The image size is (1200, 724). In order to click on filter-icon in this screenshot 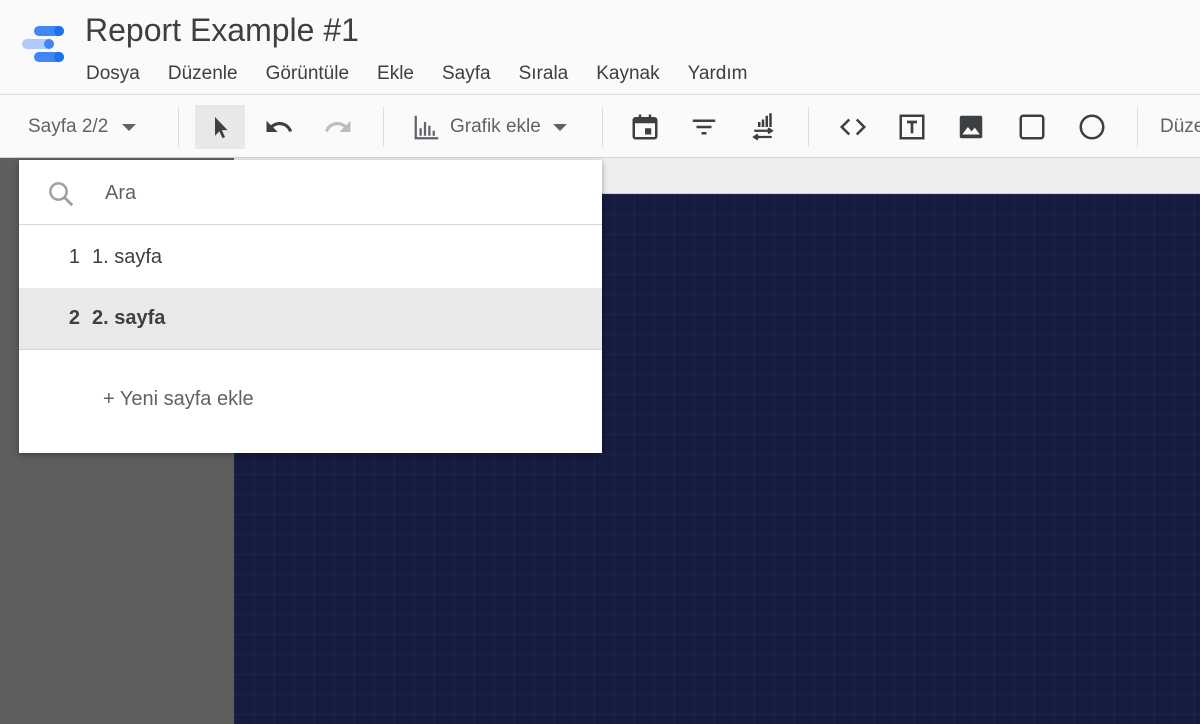, I will do `click(704, 127)`.